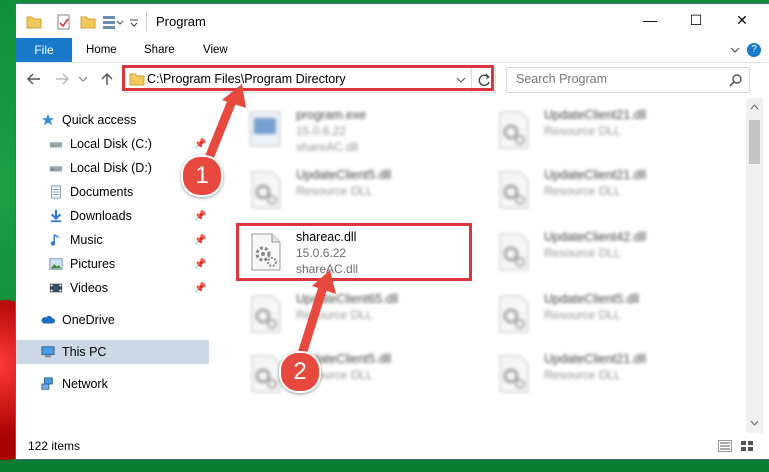 This screenshot has width=769, height=472. Describe the element at coordinates (83, 79) in the screenshot. I see `recent-locations-icon` at that location.